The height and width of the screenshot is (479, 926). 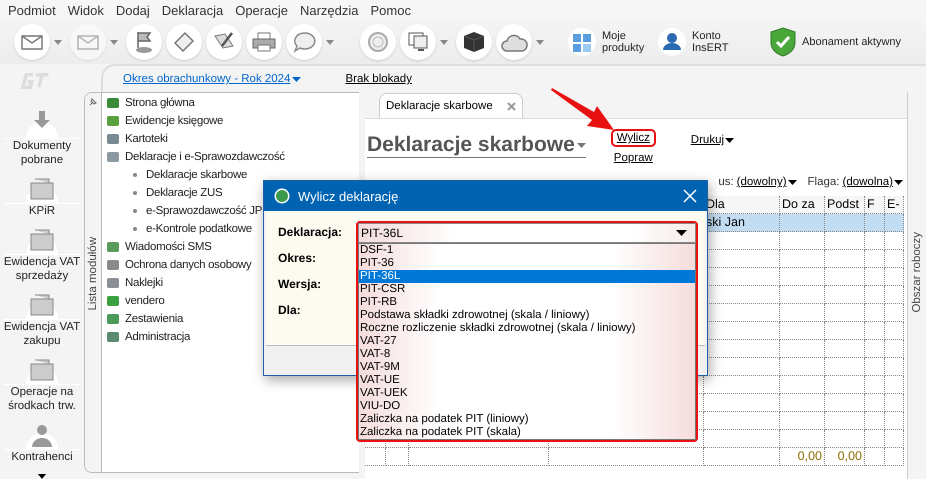 I want to click on menu-item: Podmiot, so click(x=32, y=10).